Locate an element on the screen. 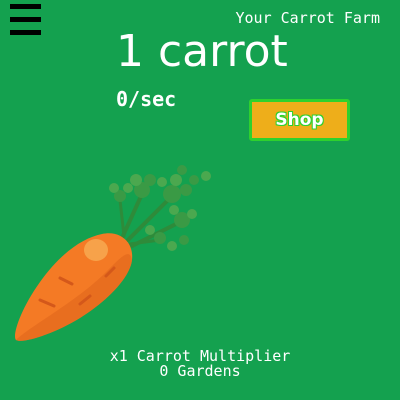 This screenshot has width=400, height=400. shop-button: Shop is located at coordinates (299, 120).